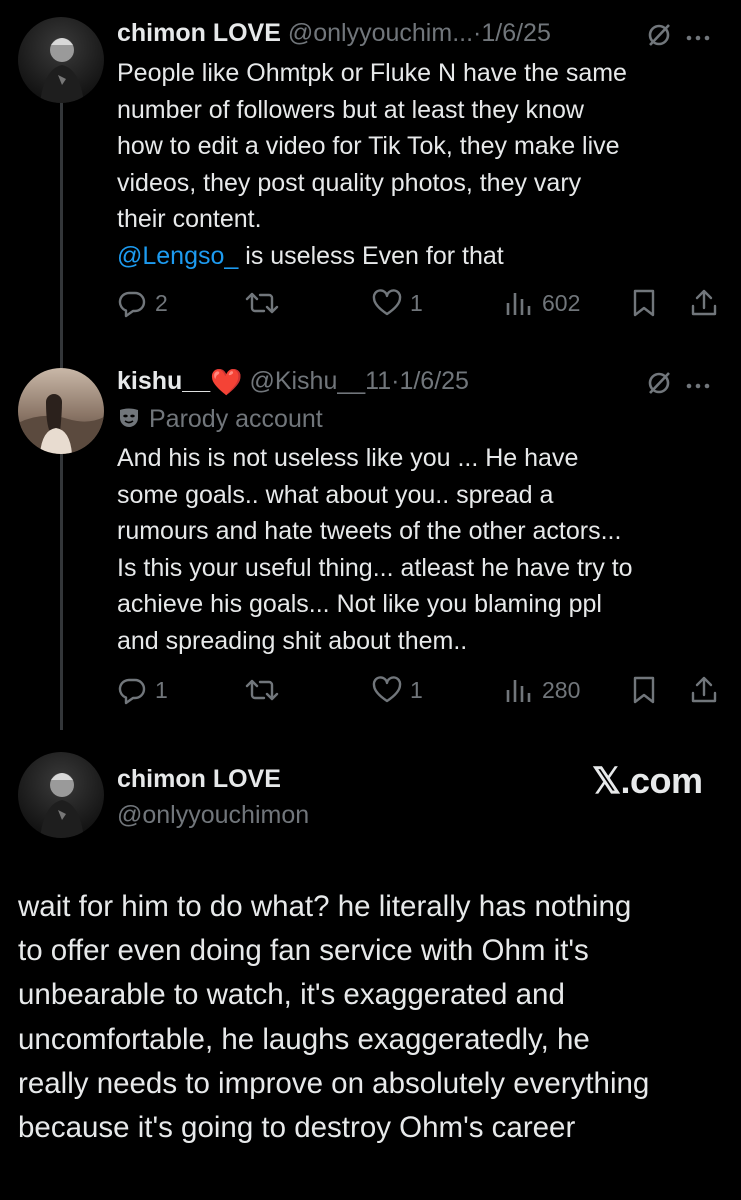 The height and width of the screenshot is (1200, 741). What do you see at coordinates (335, 494) in the screenshot?
I see `text-line: some goals.. what about you.. spread a` at bounding box center [335, 494].